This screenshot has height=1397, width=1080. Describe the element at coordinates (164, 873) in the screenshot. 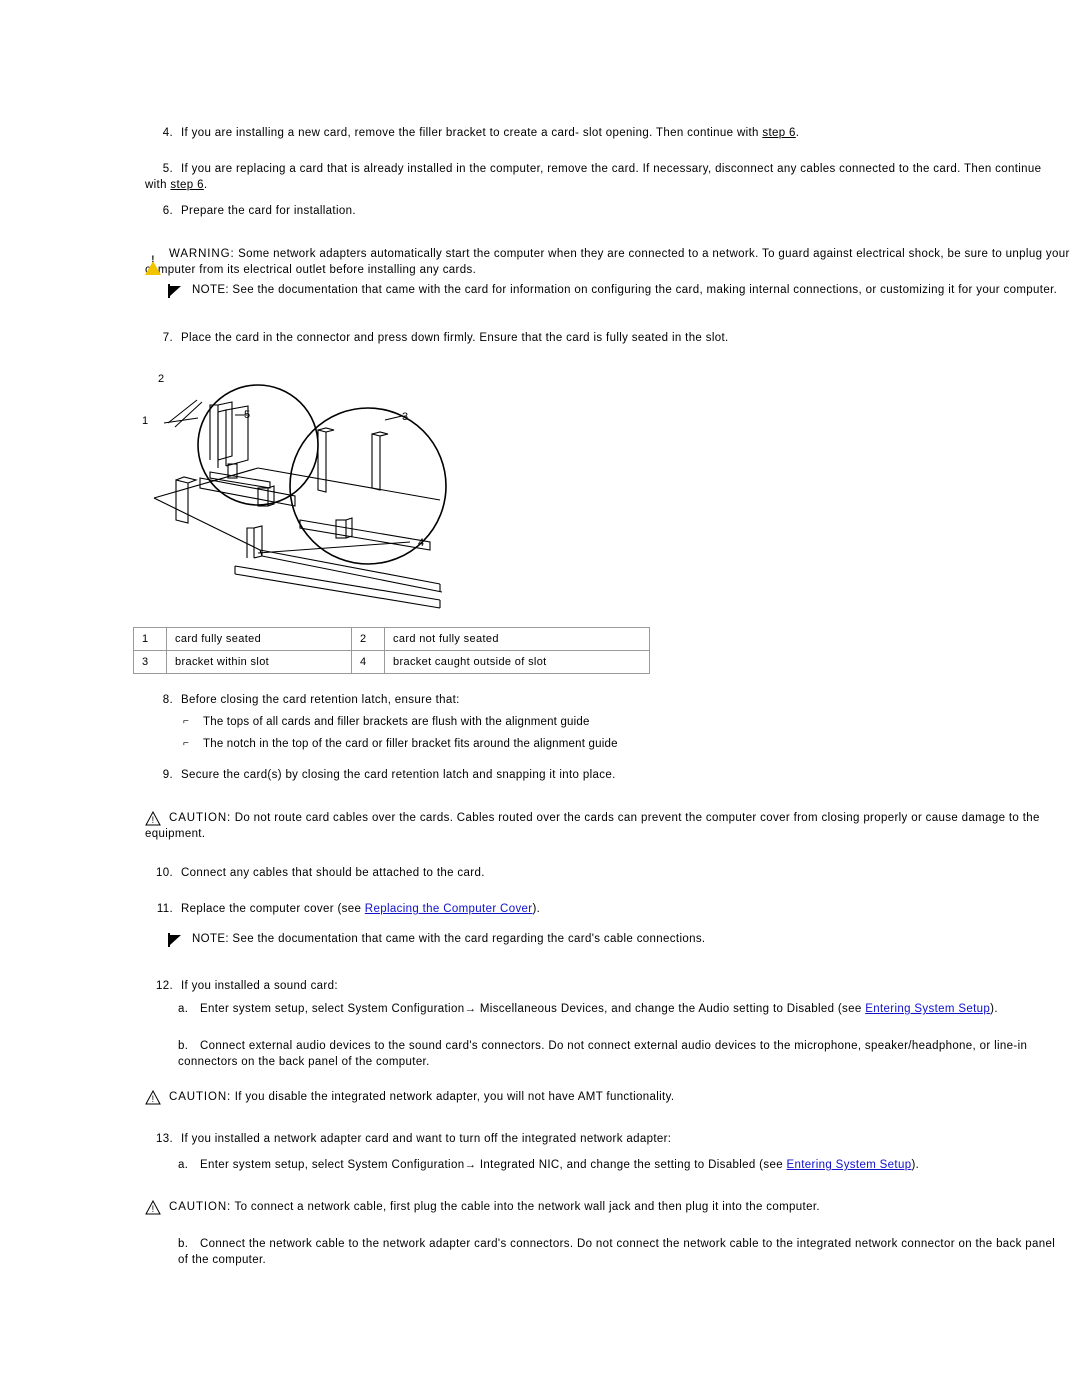

I see `step-10-number: 10.` at that location.